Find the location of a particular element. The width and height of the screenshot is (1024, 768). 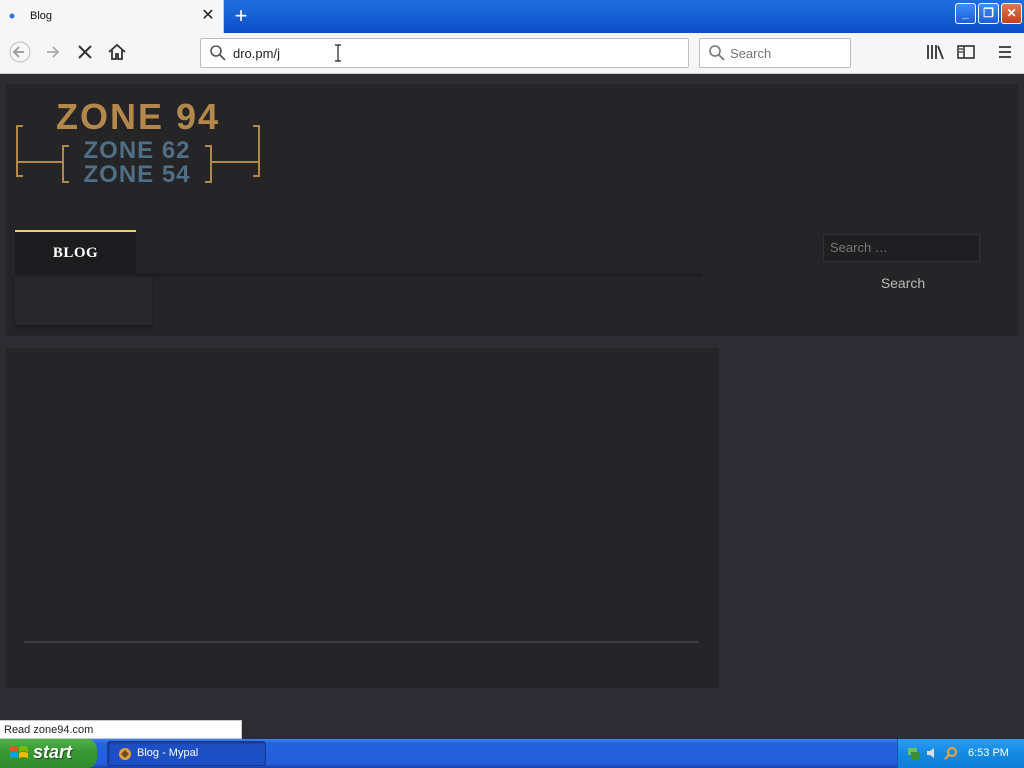

logo-line-3: ZONE 54 is located at coordinates (136, 174).